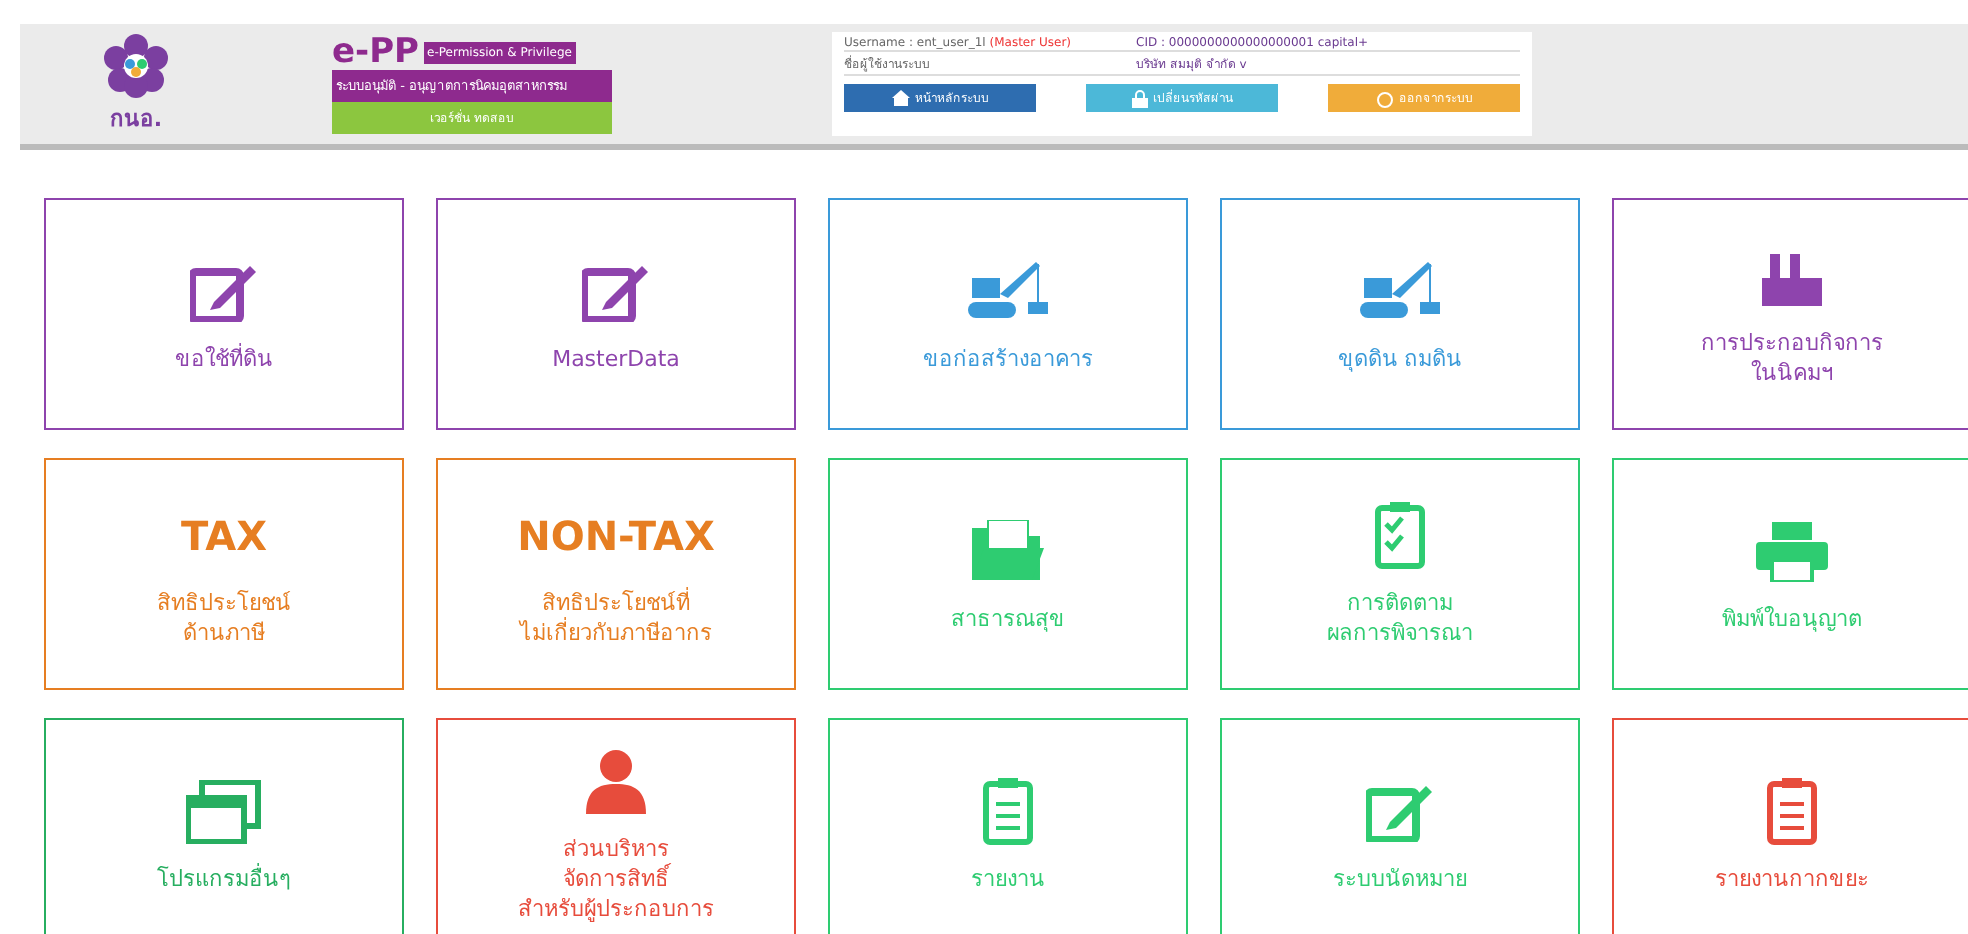  Describe the element at coordinates (1790, 314) in the screenshot. I see `menu-tile: การประกอบกิจการ ในนิคมฯ` at that location.